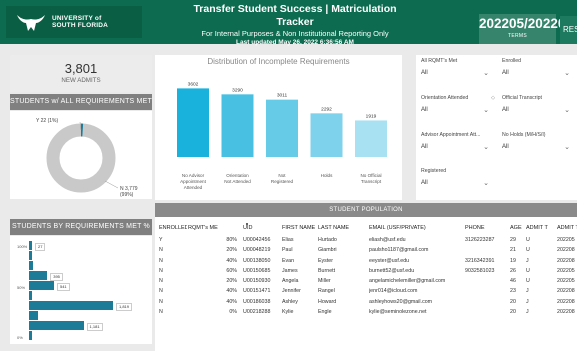 This screenshot has width=577, height=351. What do you see at coordinates (327, 175) in the screenshot?
I see `chart-category-label-3: Holds` at bounding box center [327, 175].